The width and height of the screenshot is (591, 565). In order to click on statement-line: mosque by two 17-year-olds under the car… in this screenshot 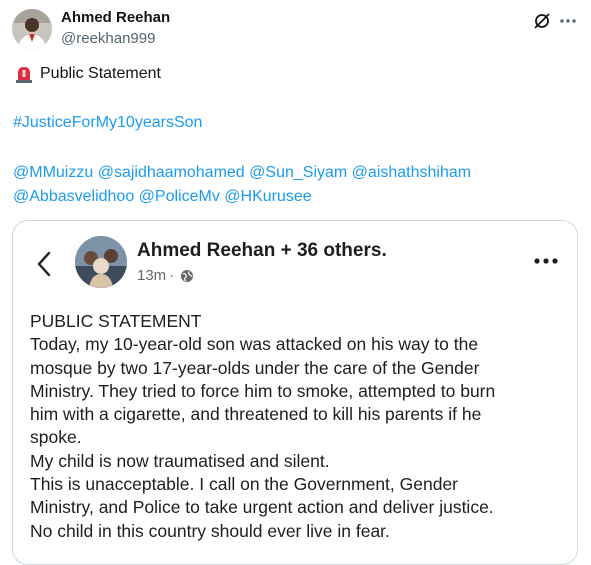, I will do `click(255, 367)`.